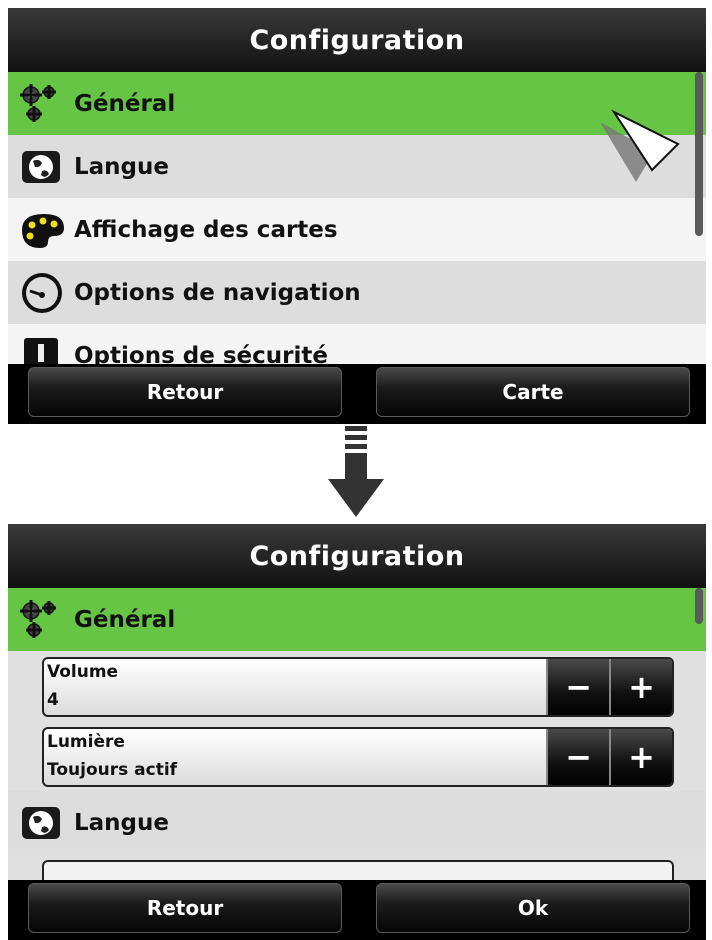 This screenshot has width=712, height=940. What do you see at coordinates (53, 700) in the screenshot?
I see `setting-value: 4` at bounding box center [53, 700].